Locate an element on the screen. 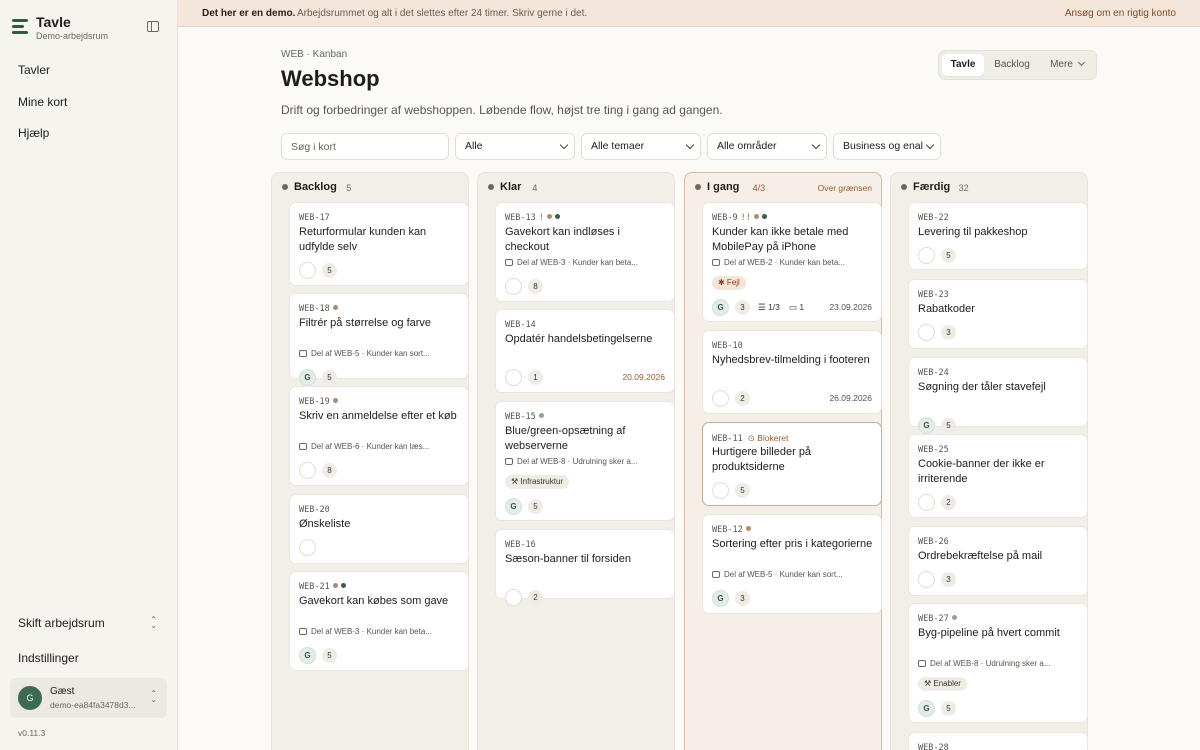 The image size is (1200, 750). card-id-text: WEB-11 is located at coordinates (727, 439).